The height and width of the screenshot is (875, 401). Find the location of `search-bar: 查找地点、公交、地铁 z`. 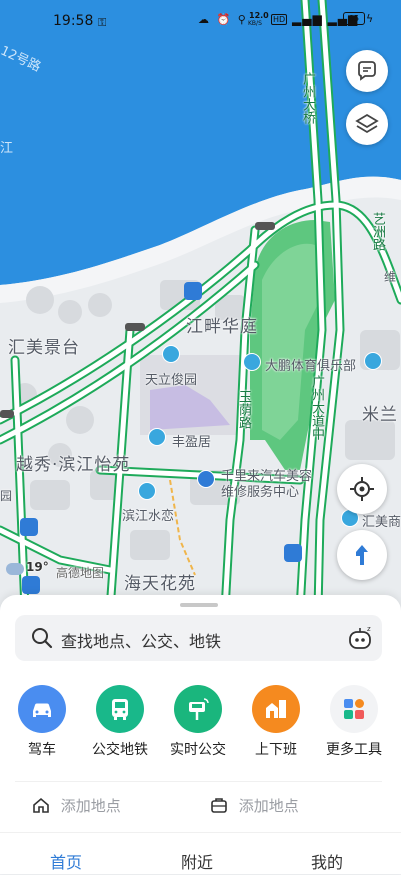

search-bar: 查找地点、公交、地铁 z is located at coordinates (198, 638).